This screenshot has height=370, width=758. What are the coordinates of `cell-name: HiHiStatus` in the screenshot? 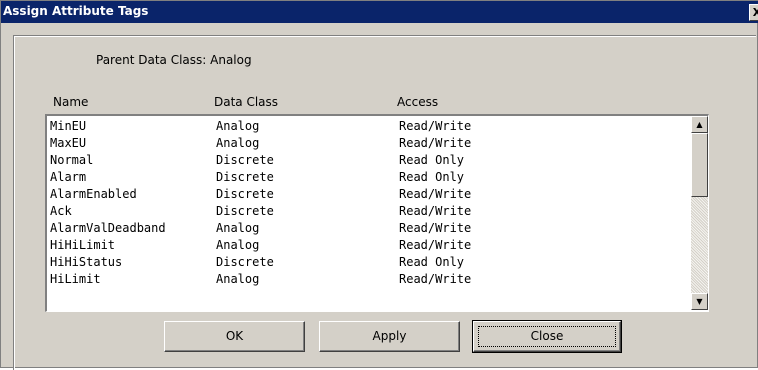 It's located at (86, 262).